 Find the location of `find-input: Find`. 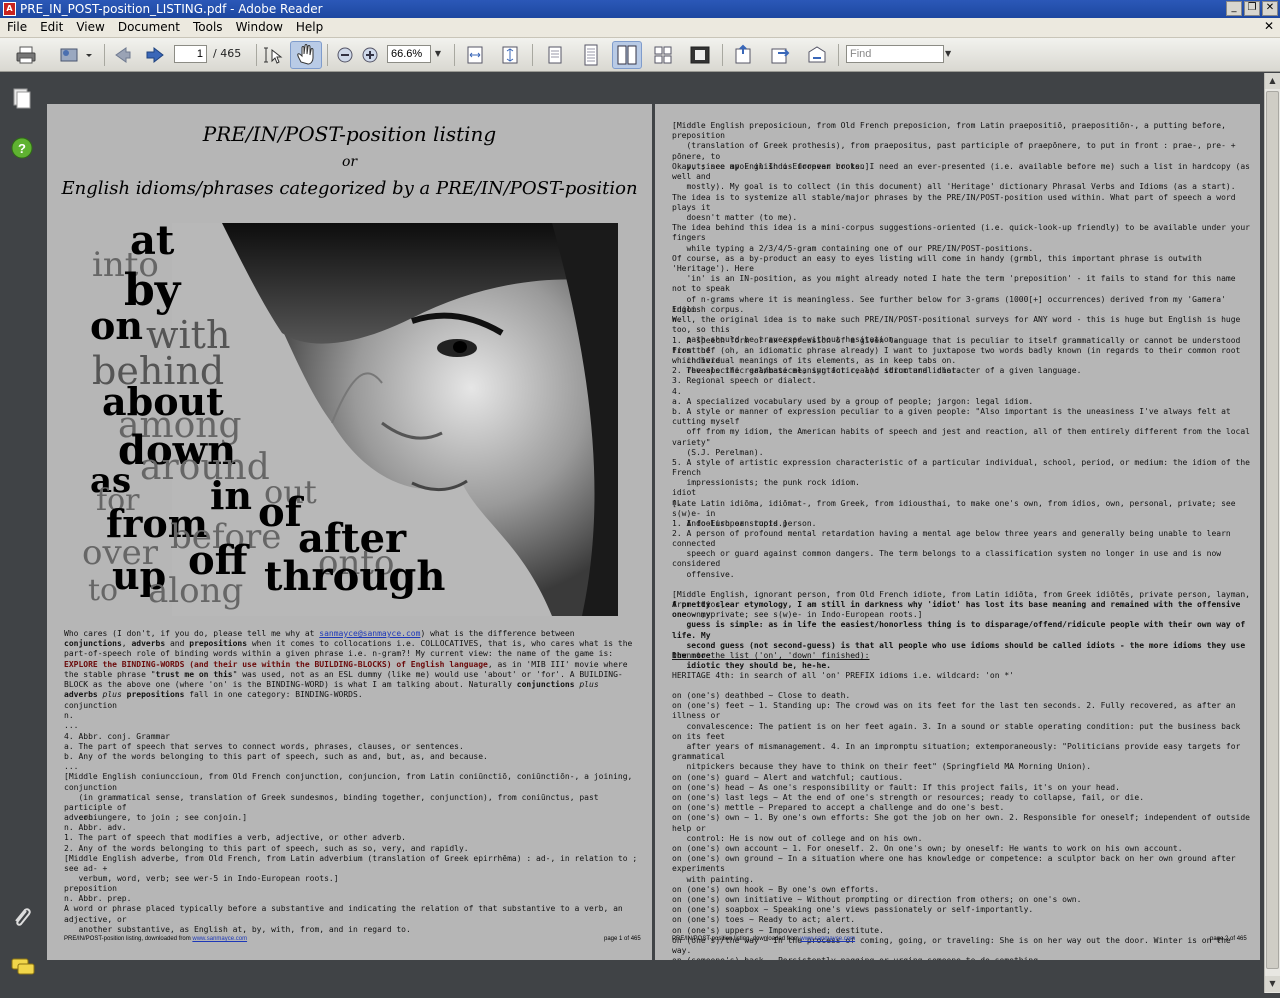

find-input: Find is located at coordinates (895, 54).